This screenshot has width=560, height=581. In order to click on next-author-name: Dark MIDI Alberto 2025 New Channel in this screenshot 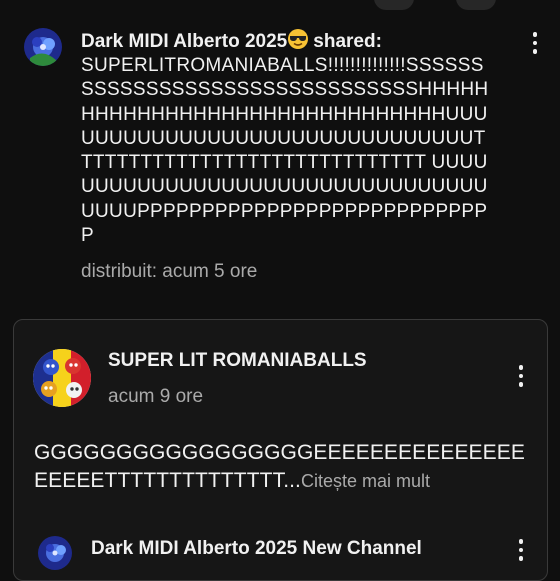, I will do `click(256, 549)`.